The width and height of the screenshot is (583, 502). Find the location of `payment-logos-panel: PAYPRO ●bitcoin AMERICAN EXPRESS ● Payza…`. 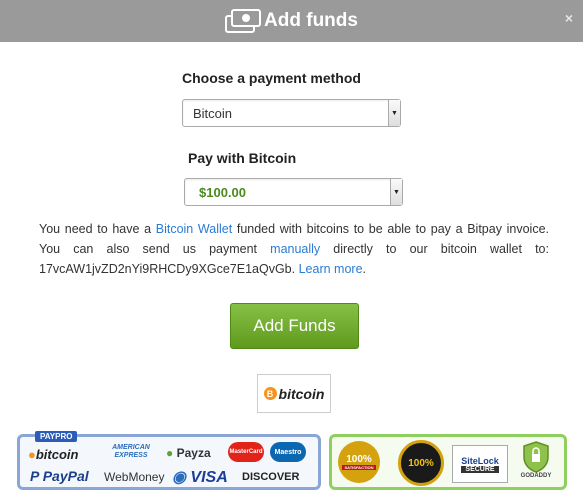

payment-logos-panel: PAYPRO ●bitcoin AMERICAN EXPRESS ● Payza… is located at coordinates (169, 460).